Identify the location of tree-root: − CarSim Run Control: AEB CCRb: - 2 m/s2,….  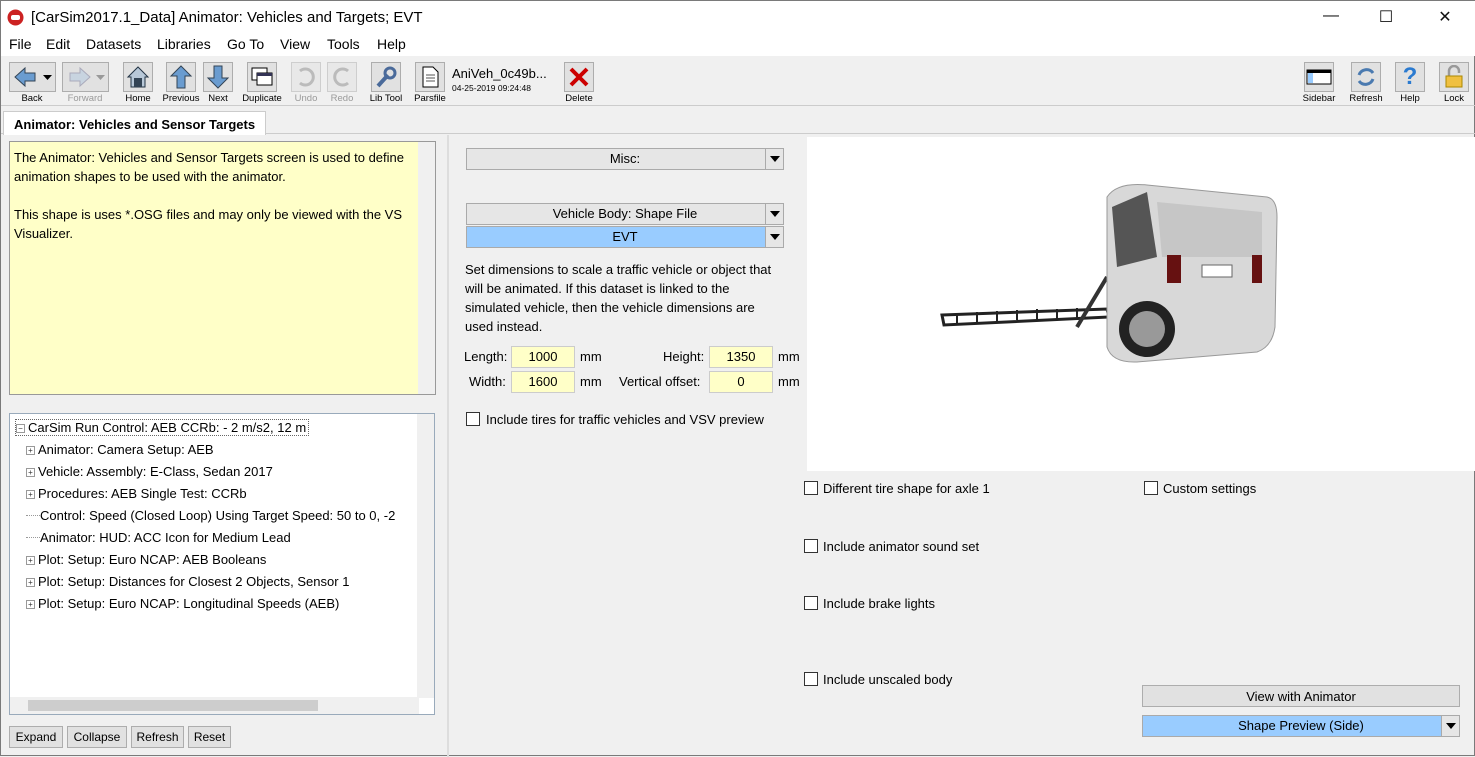
(162, 427).